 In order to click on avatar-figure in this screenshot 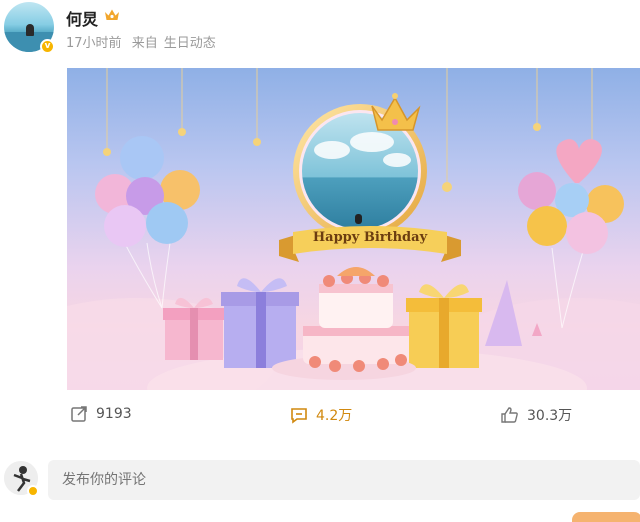, I will do `click(30, 30)`.